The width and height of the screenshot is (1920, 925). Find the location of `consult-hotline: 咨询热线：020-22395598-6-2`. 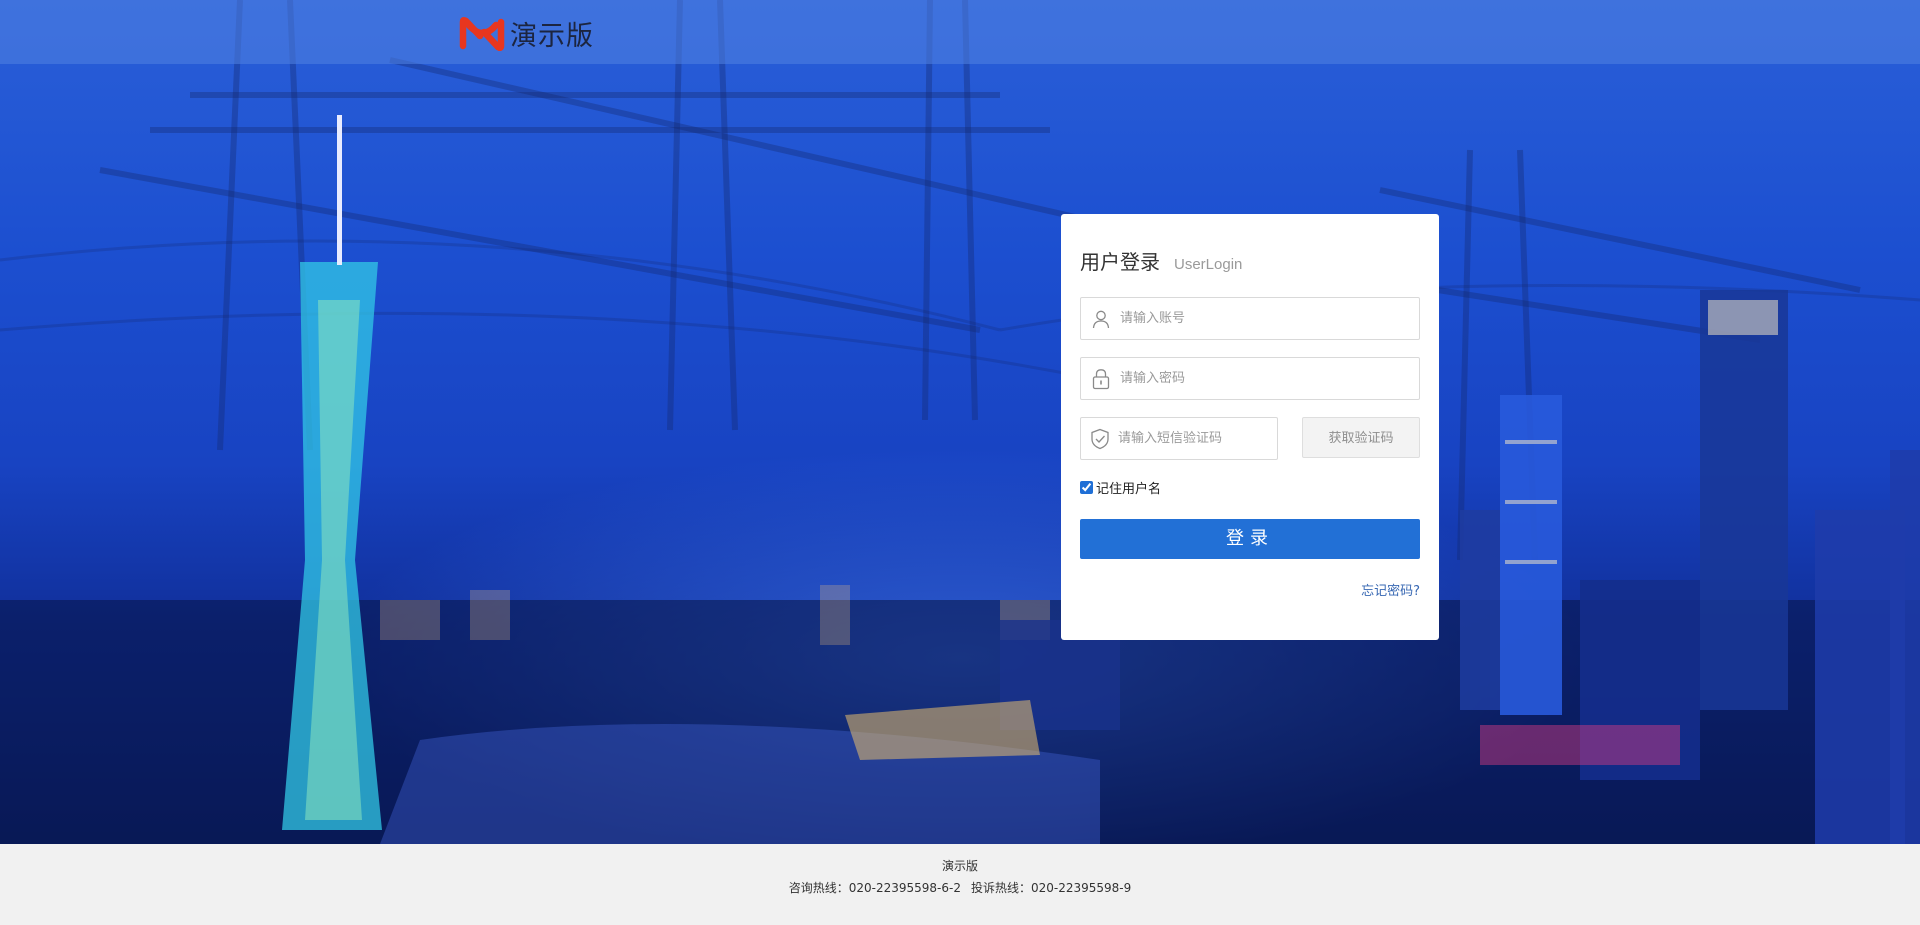

consult-hotline: 咨询热线：020-22395598-6-2 is located at coordinates (874, 888).